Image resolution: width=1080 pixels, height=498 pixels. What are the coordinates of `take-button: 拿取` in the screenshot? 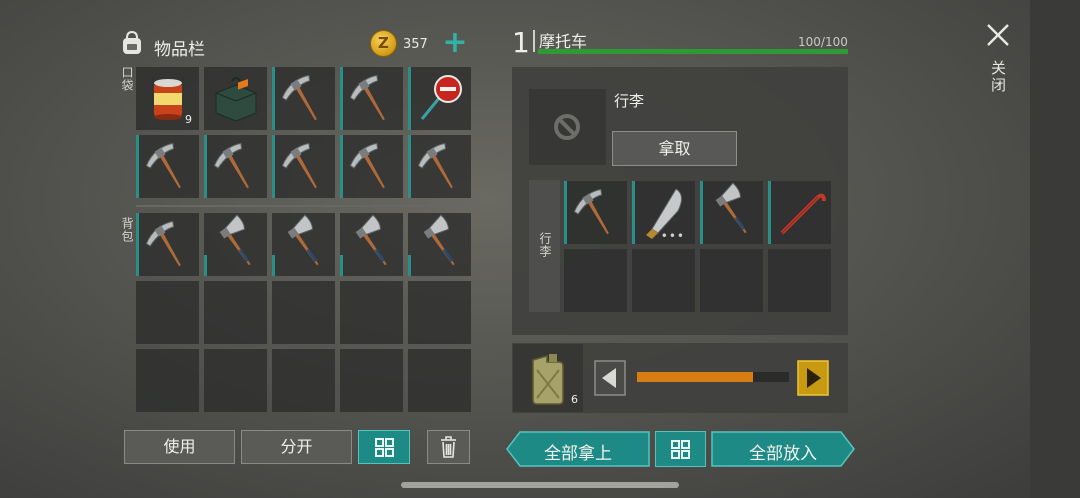 It's located at (674, 148).